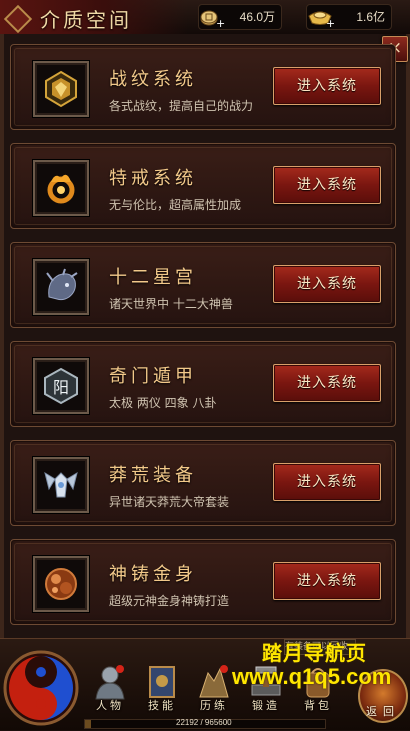 The image size is (410, 731). What do you see at coordinates (257, 17) in the screenshot?
I see `coins-value: 46.0万` at bounding box center [257, 17].